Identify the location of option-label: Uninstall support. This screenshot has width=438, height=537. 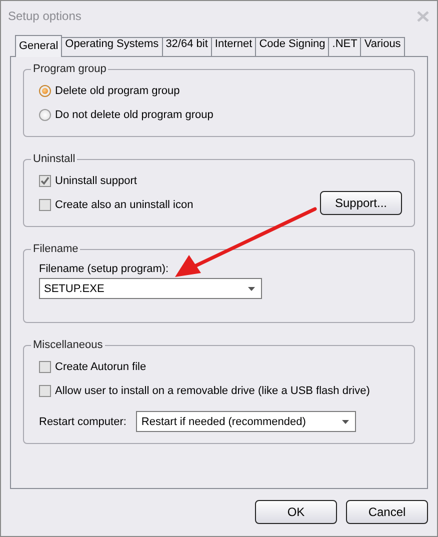
(96, 181).